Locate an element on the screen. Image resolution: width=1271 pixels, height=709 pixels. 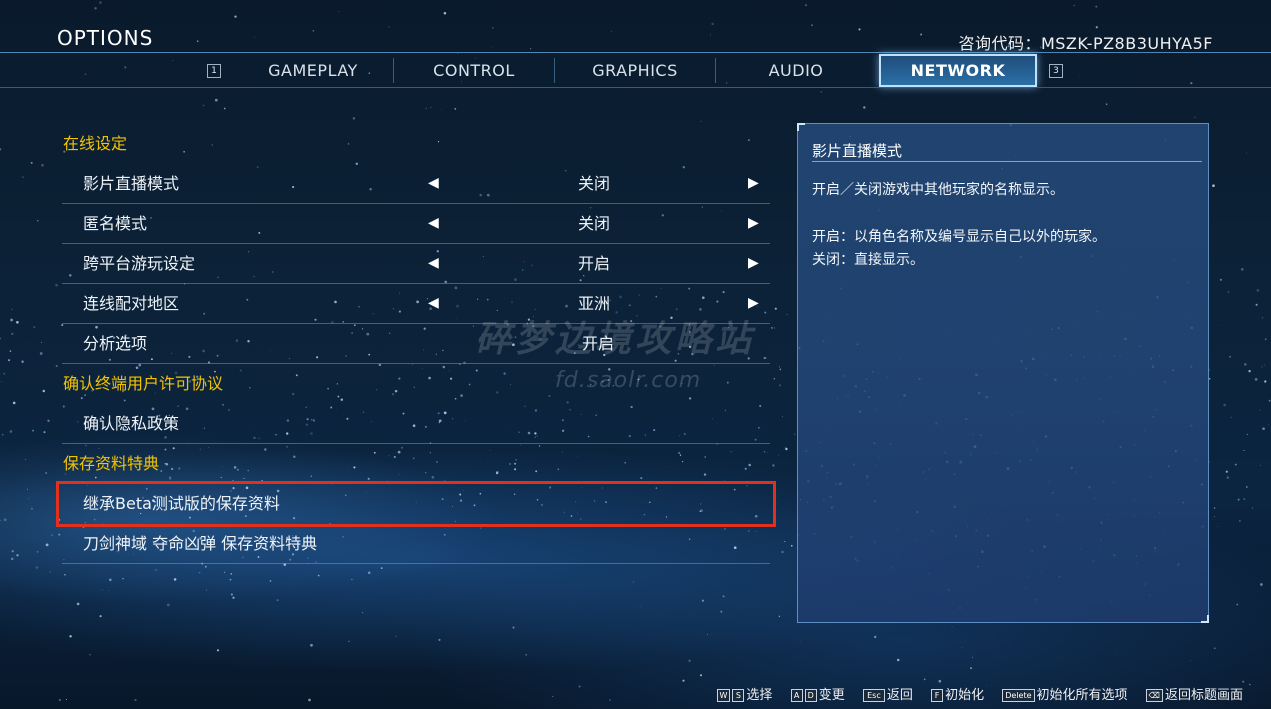
setting-row-sao-fatal-bullet-bonus: 刀剑神域 夺命凶弹 保存资料特典 is located at coordinates (416, 544).